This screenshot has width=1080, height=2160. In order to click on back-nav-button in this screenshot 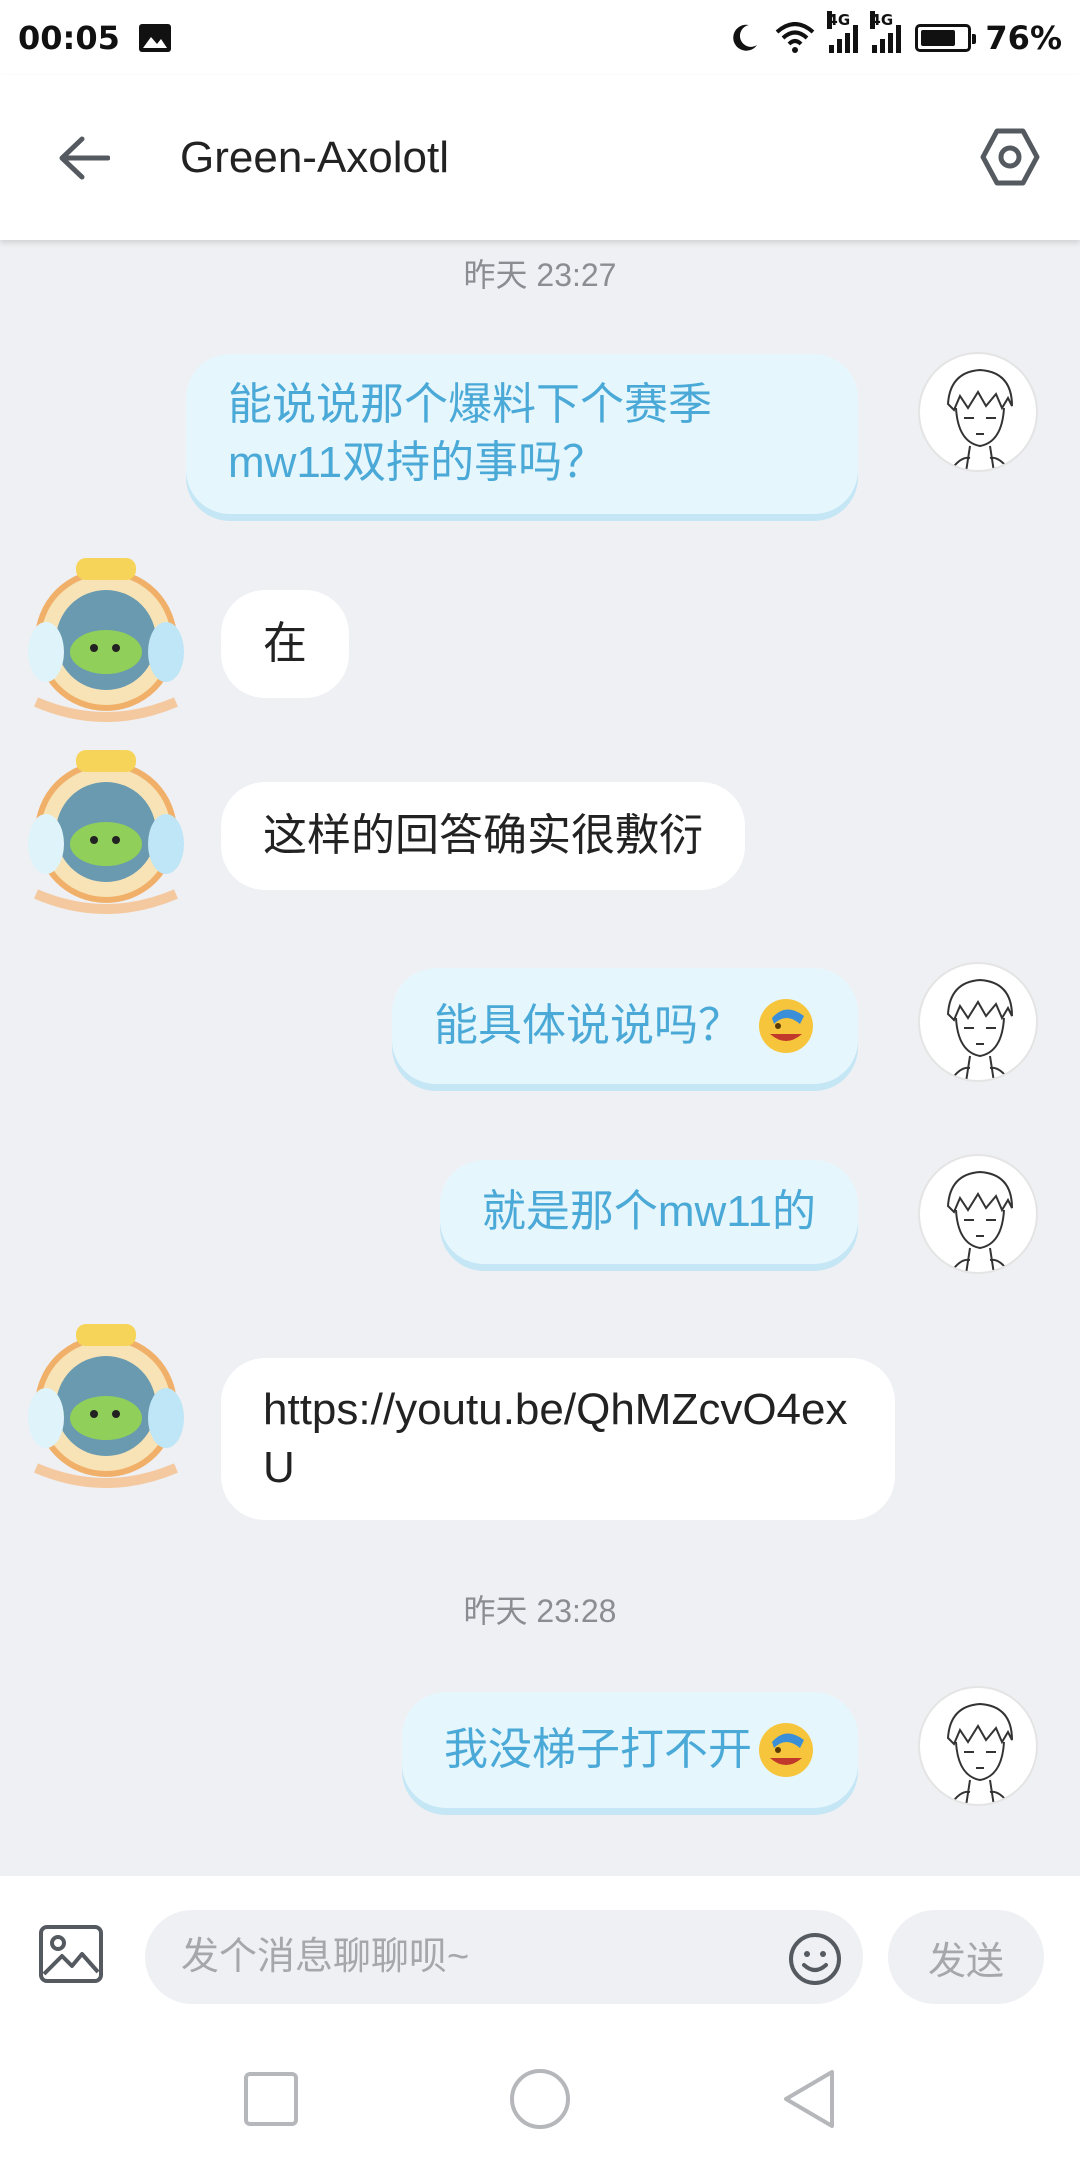, I will do `click(809, 2099)`.